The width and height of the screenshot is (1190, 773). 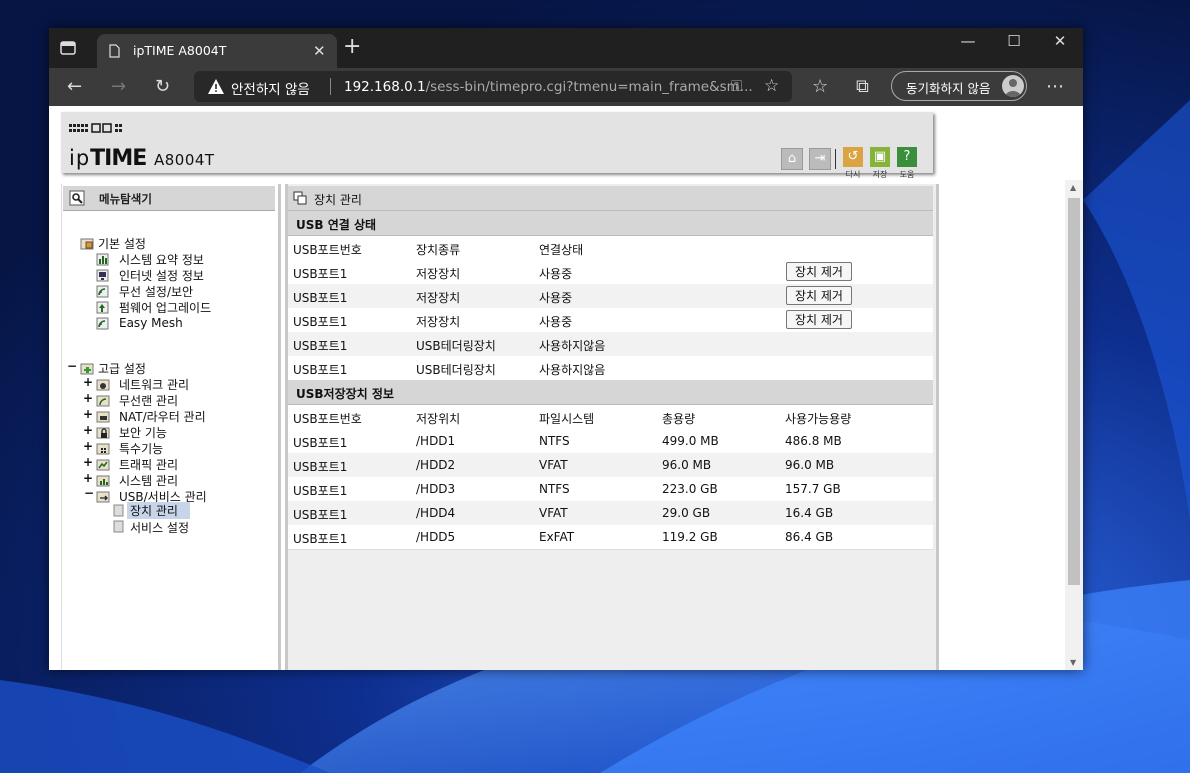 What do you see at coordinates (122, 243) in the screenshot?
I see `menu-basic-settings: 기본 설정` at bounding box center [122, 243].